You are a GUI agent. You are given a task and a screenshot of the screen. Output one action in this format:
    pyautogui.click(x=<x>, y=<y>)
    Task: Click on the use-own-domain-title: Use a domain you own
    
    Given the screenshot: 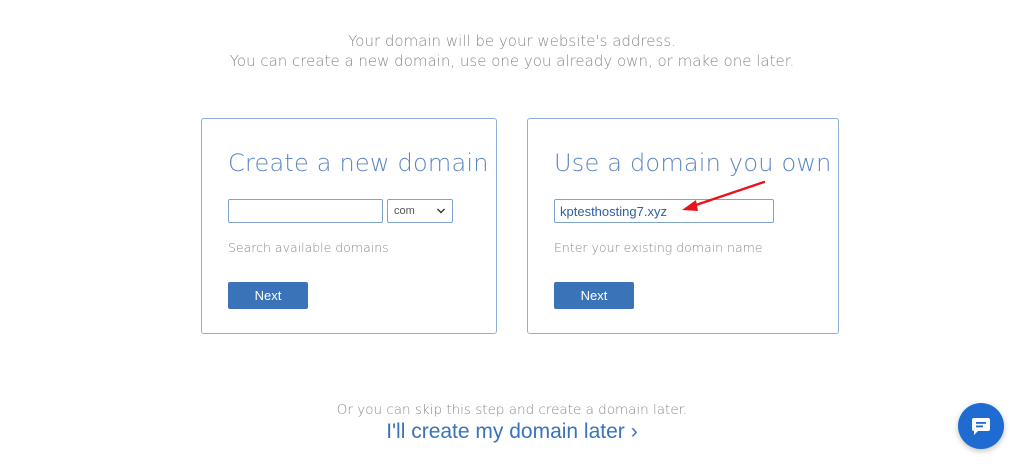 What is the action you would take?
    pyautogui.click(x=693, y=163)
    